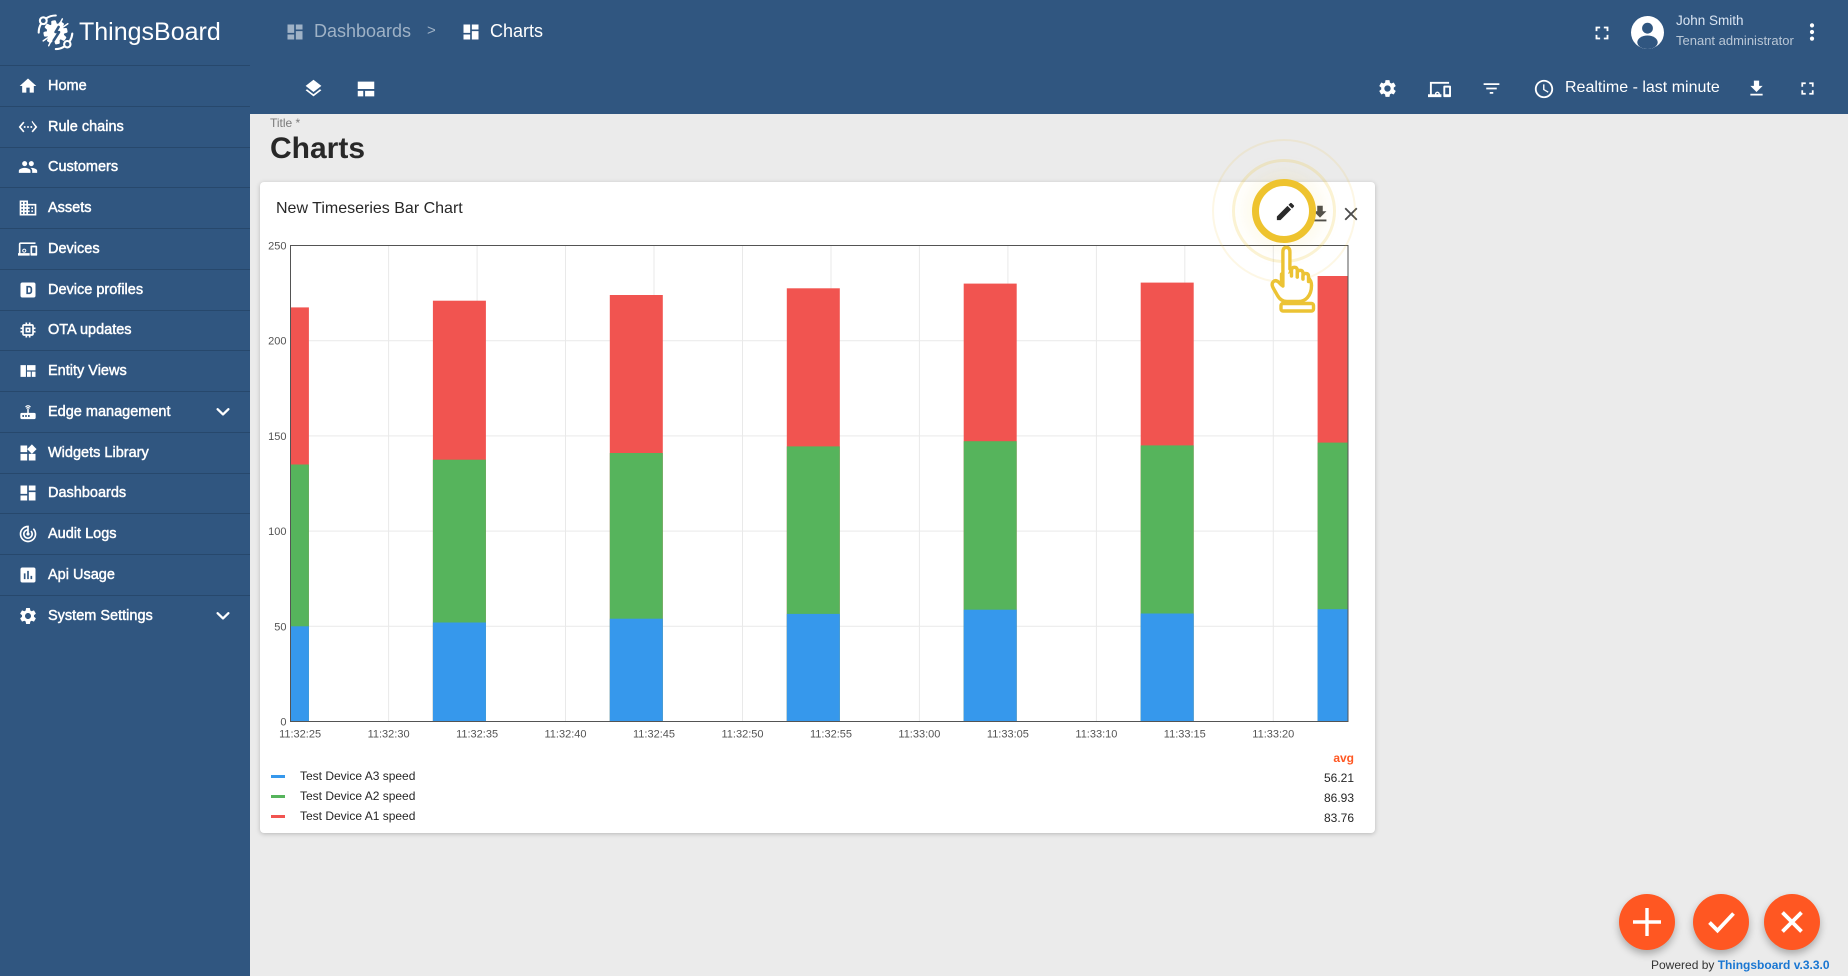 The width and height of the screenshot is (1848, 976). Describe the element at coordinates (477, 735) in the screenshot. I see `svg-text: 11:32:35` at that location.